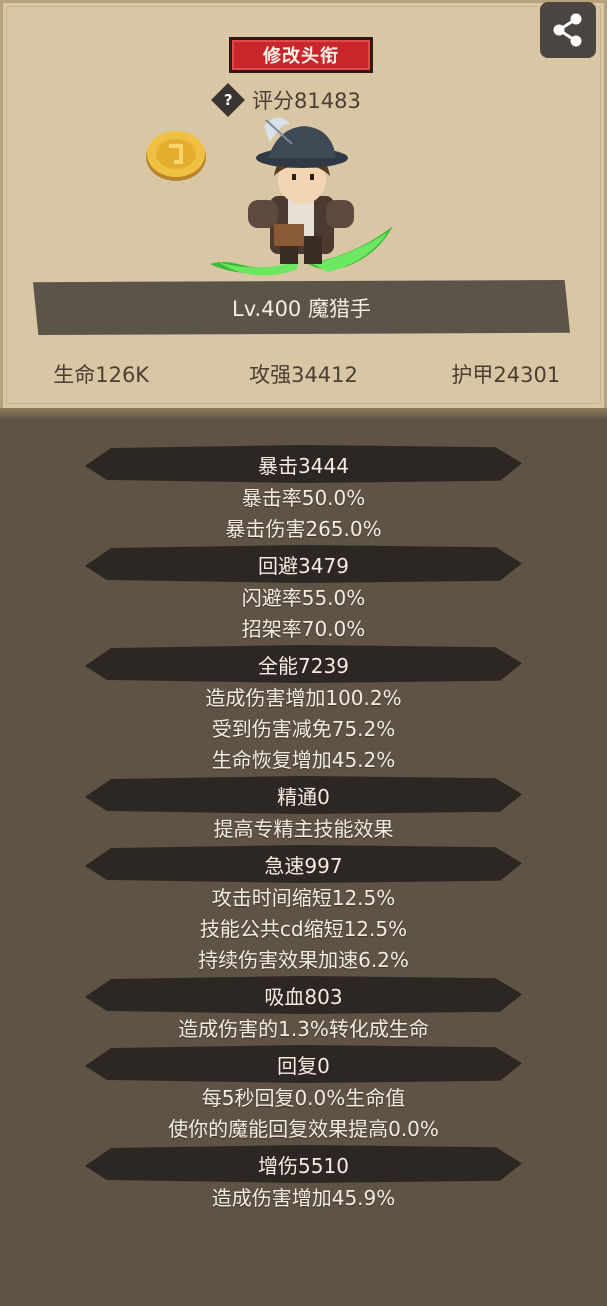  I want to click on help-icon: ?, so click(228, 100).